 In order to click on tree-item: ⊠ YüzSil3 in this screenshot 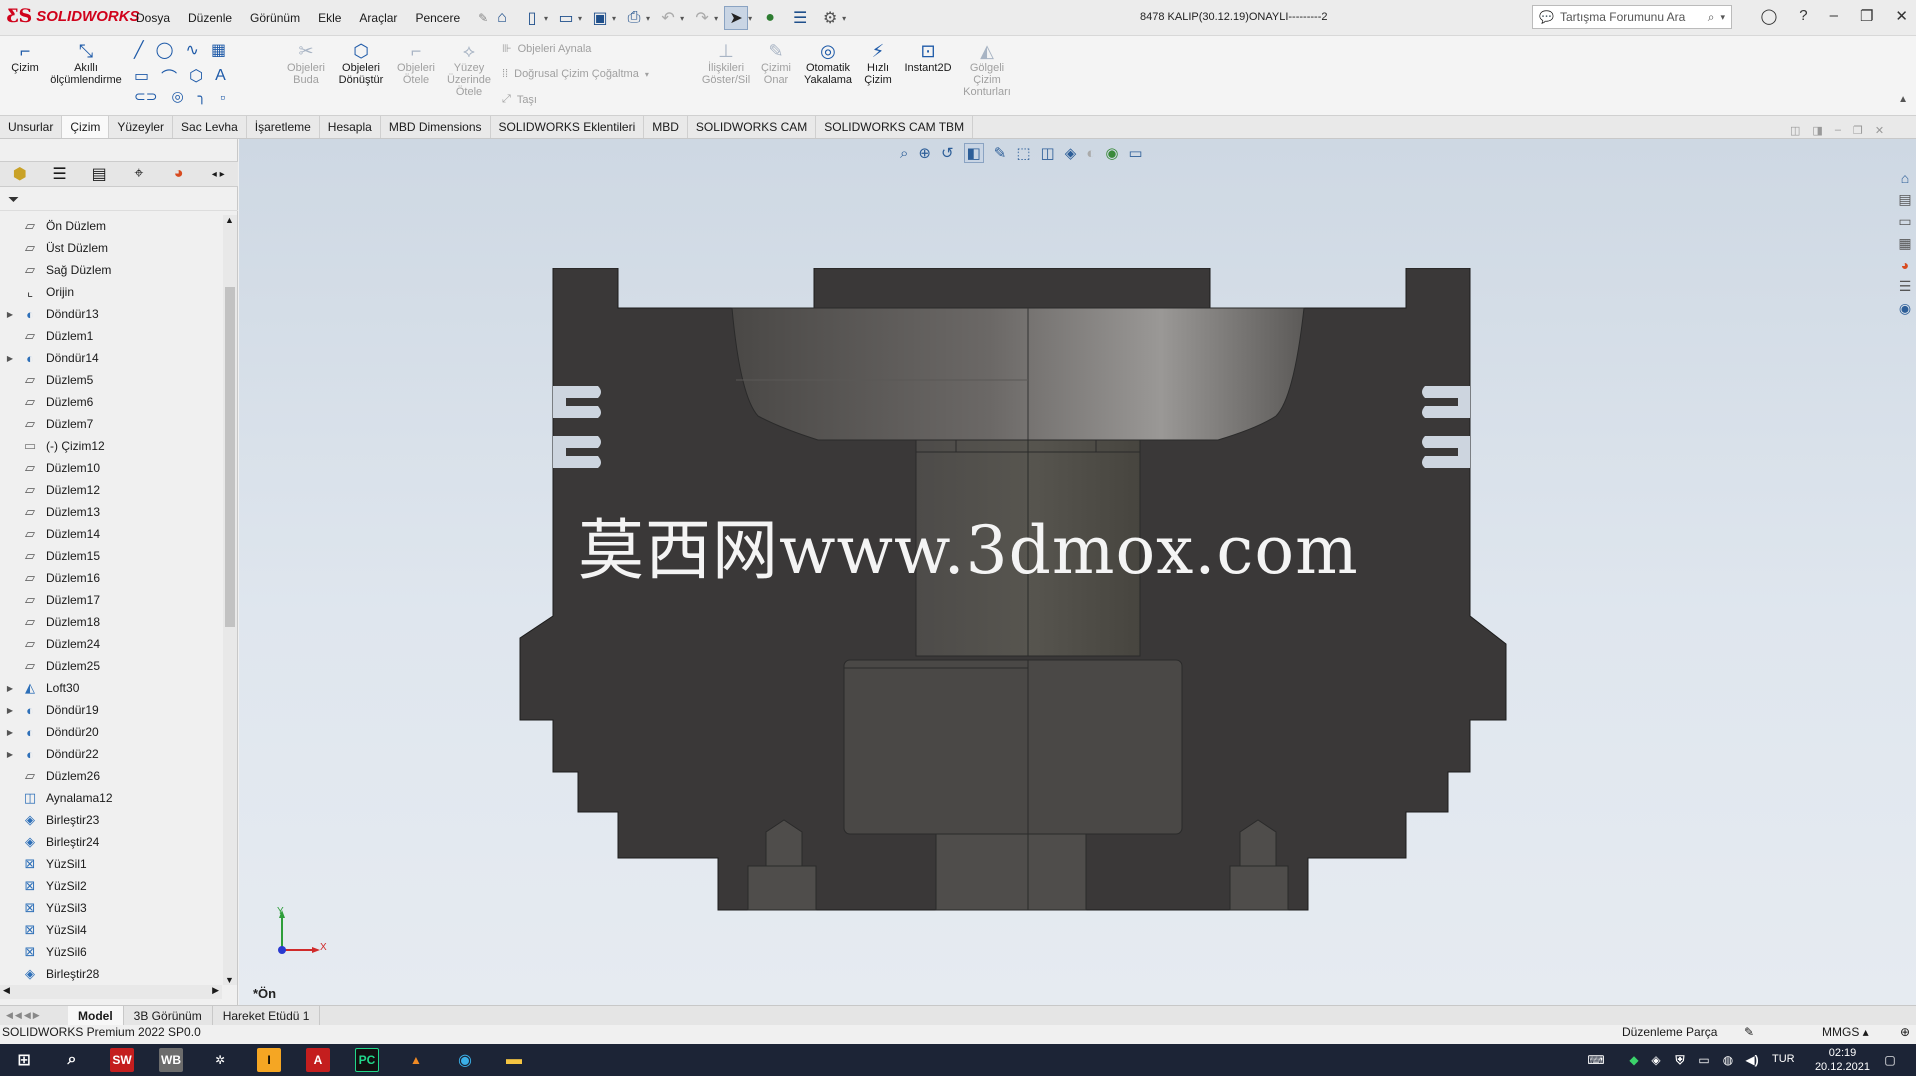, I will do `click(111, 908)`.